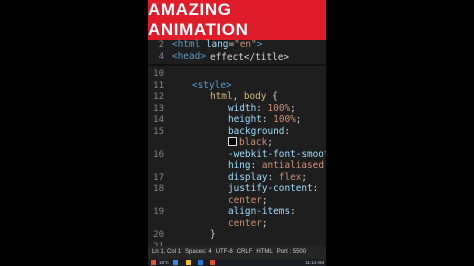  What do you see at coordinates (200, 263) in the screenshot?
I see `vscode-icon` at bounding box center [200, 263].